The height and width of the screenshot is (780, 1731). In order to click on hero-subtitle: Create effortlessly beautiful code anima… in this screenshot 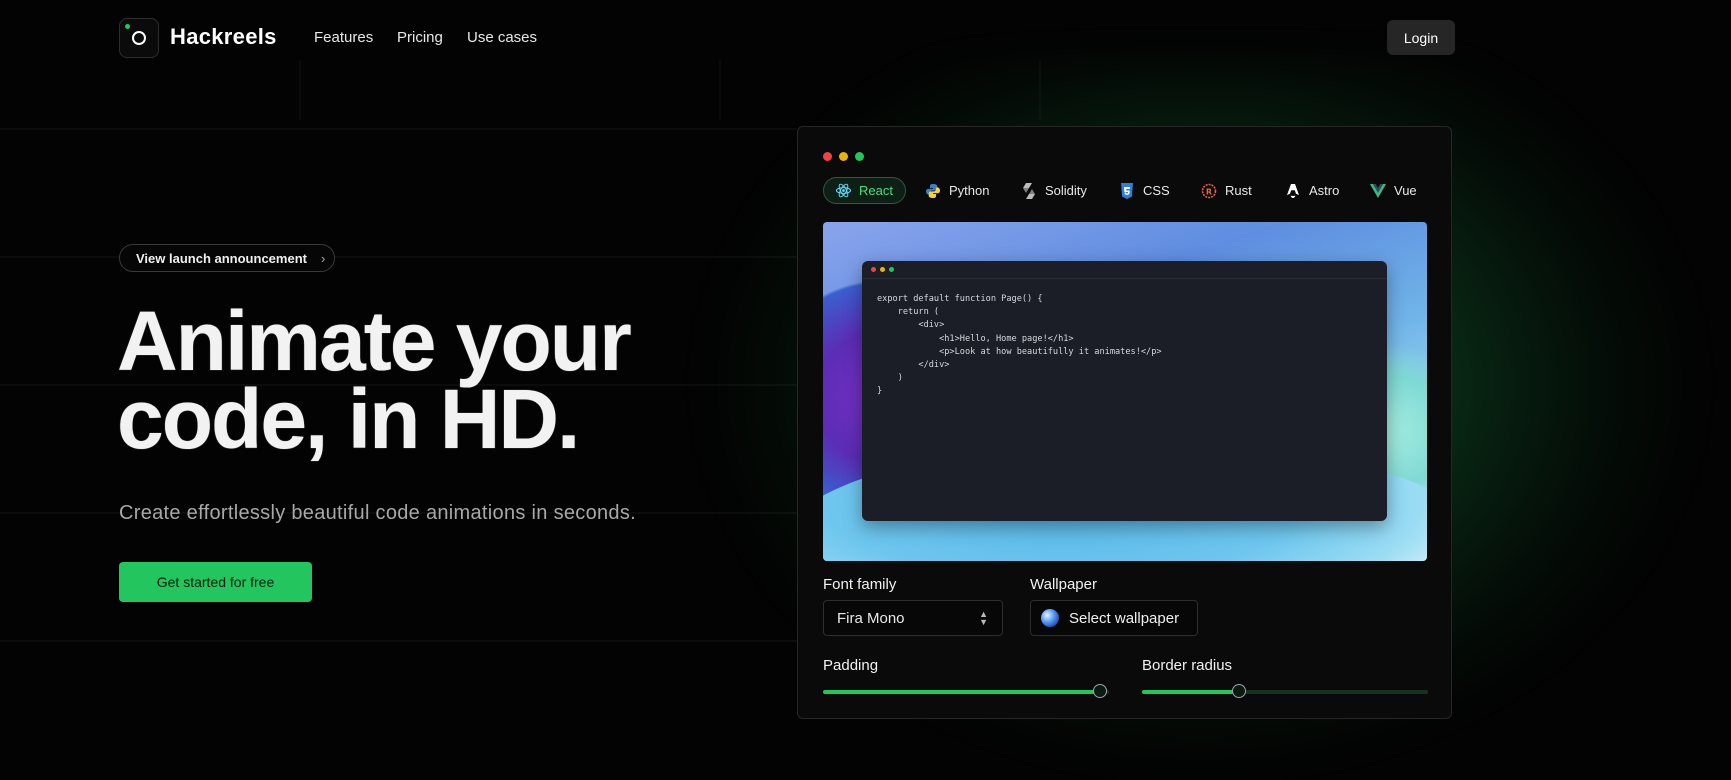, I will do `click(378, 513)`.